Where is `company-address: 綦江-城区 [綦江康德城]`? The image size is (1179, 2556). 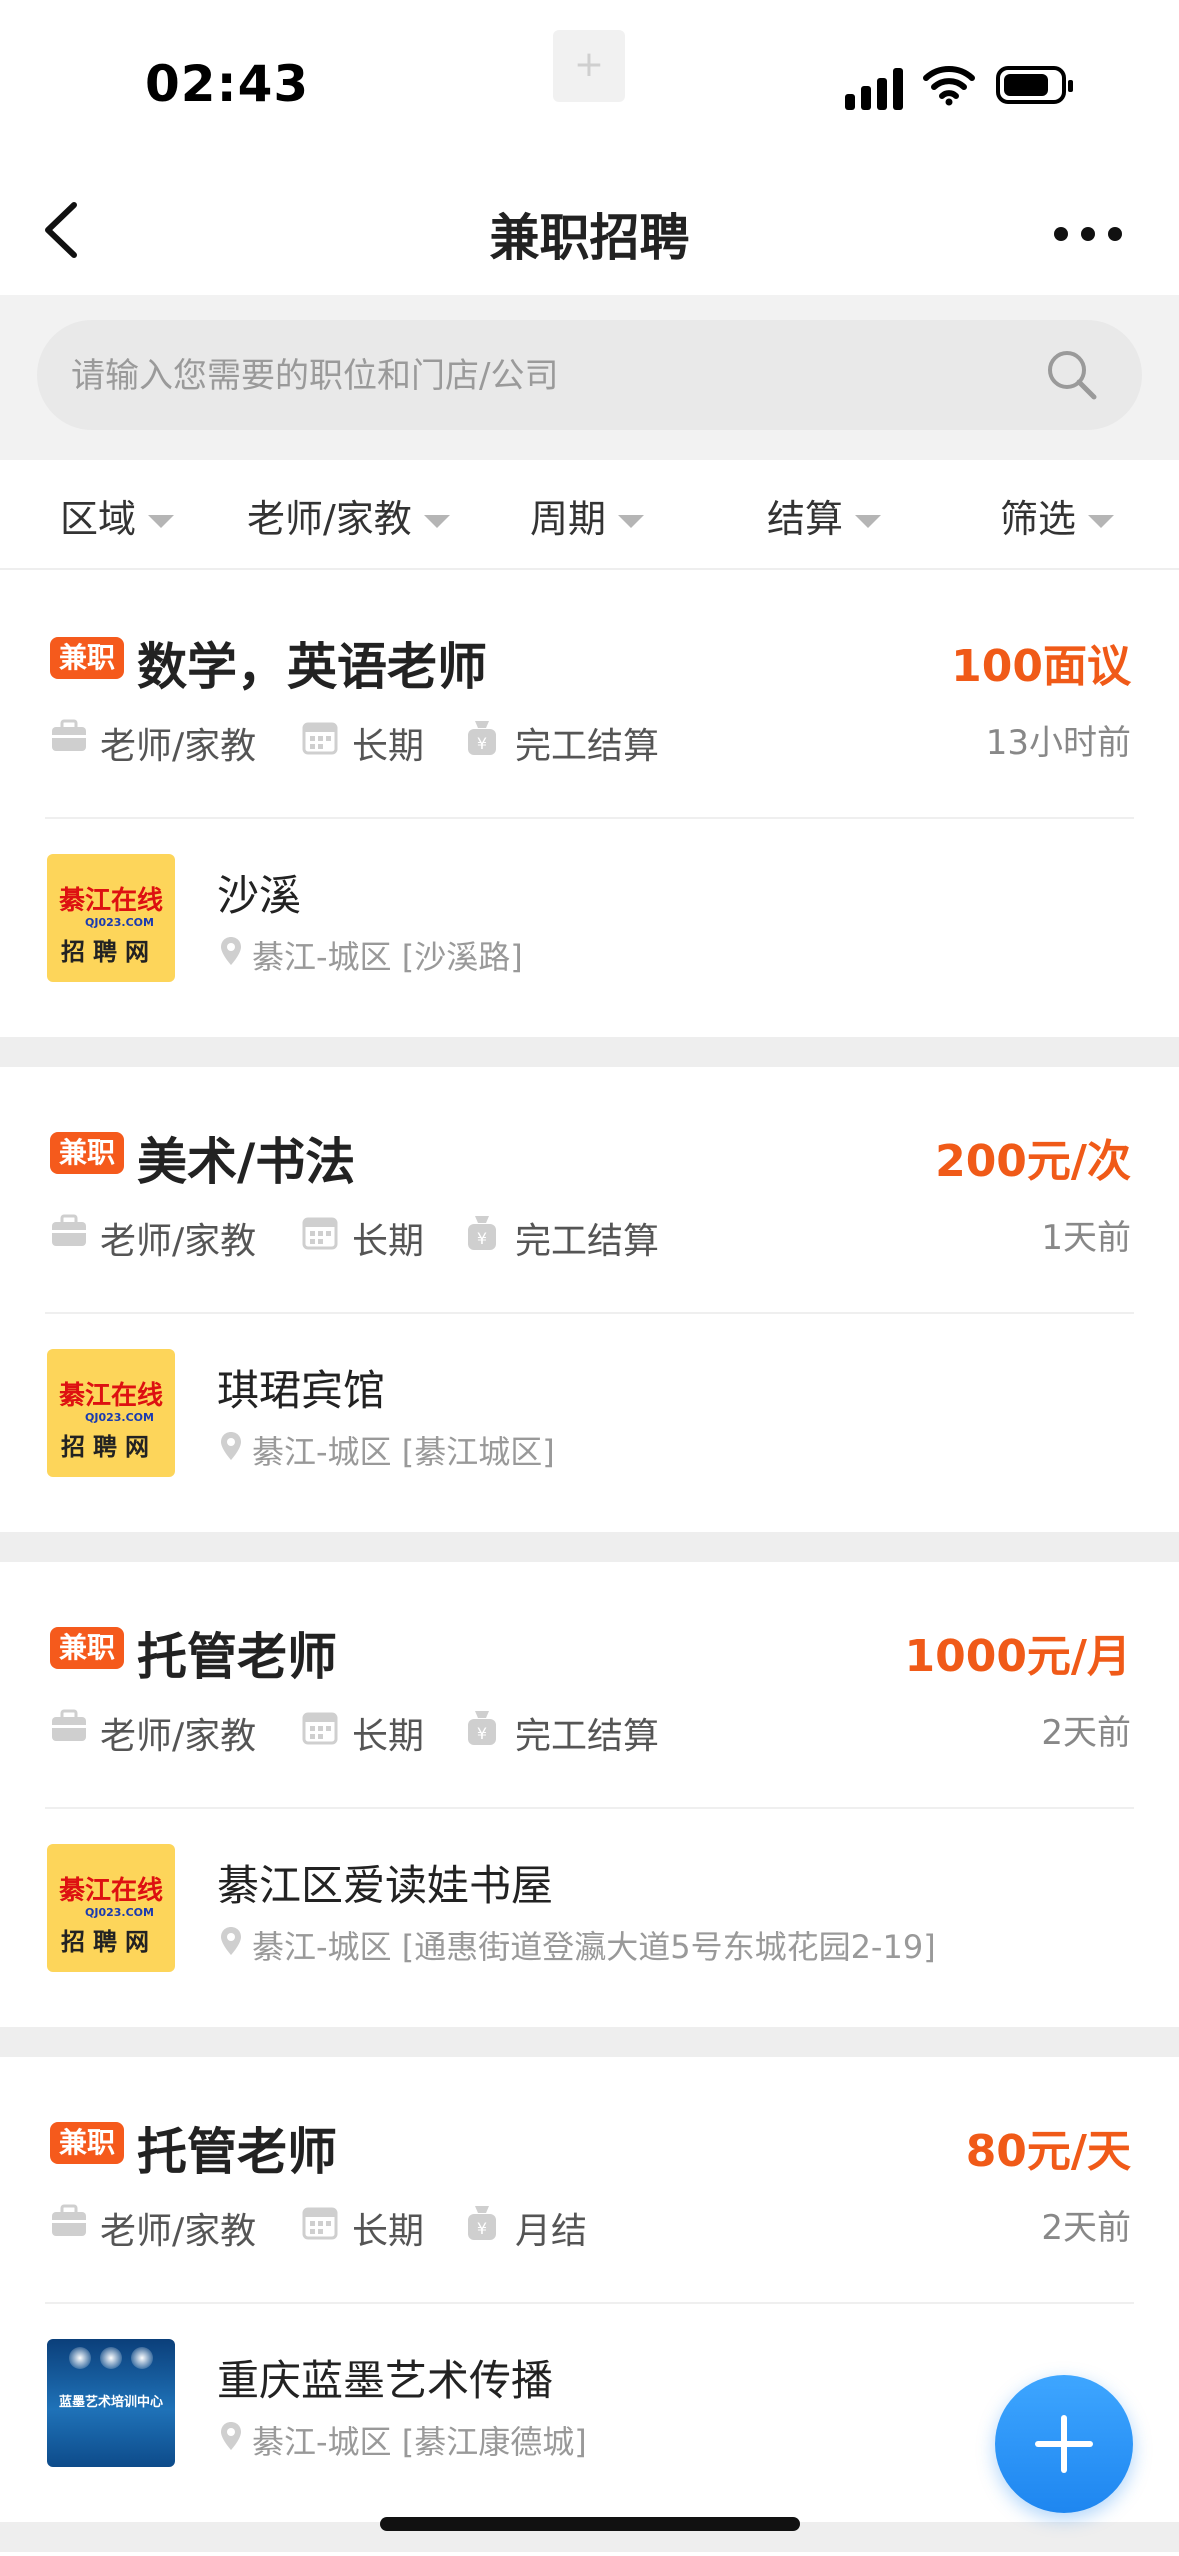
company-address: 綦江-城区 [綦江康德城] is located at coordinates (404, 2440).